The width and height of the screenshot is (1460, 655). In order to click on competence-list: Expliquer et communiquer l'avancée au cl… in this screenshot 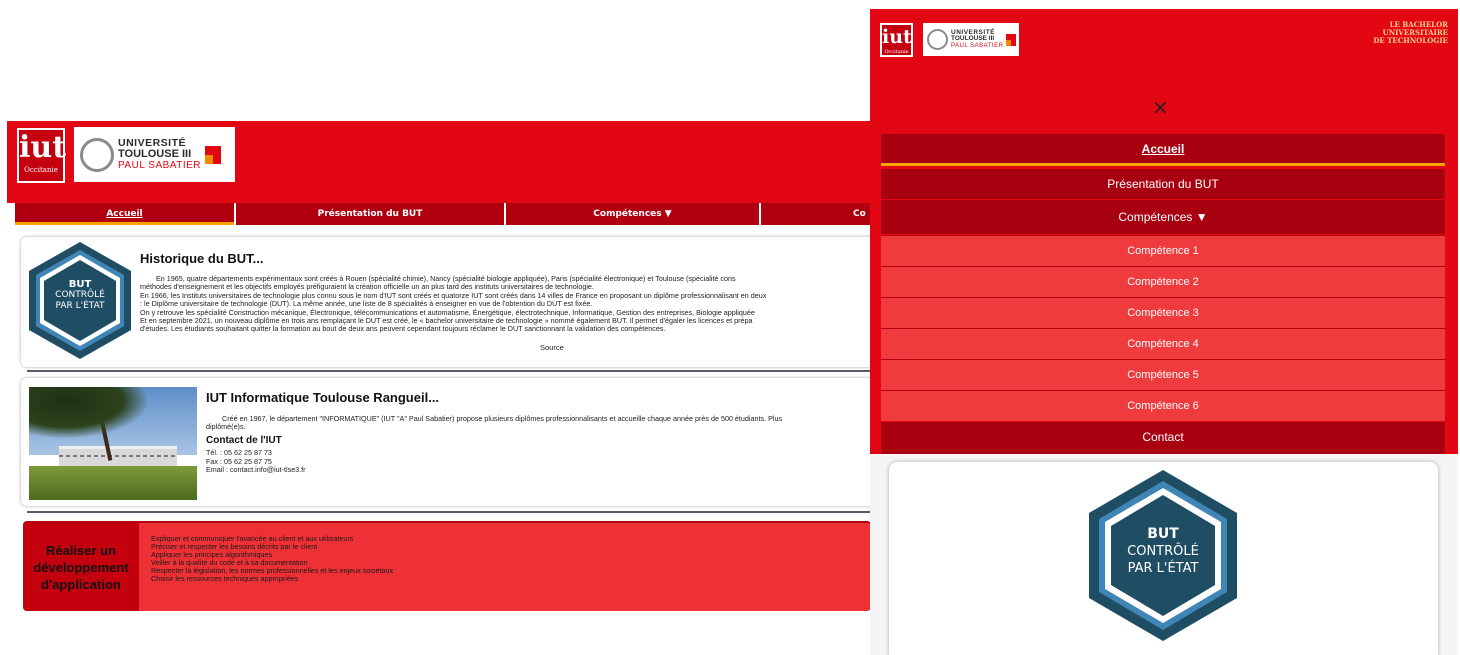, I will do `click(272, 558)`.